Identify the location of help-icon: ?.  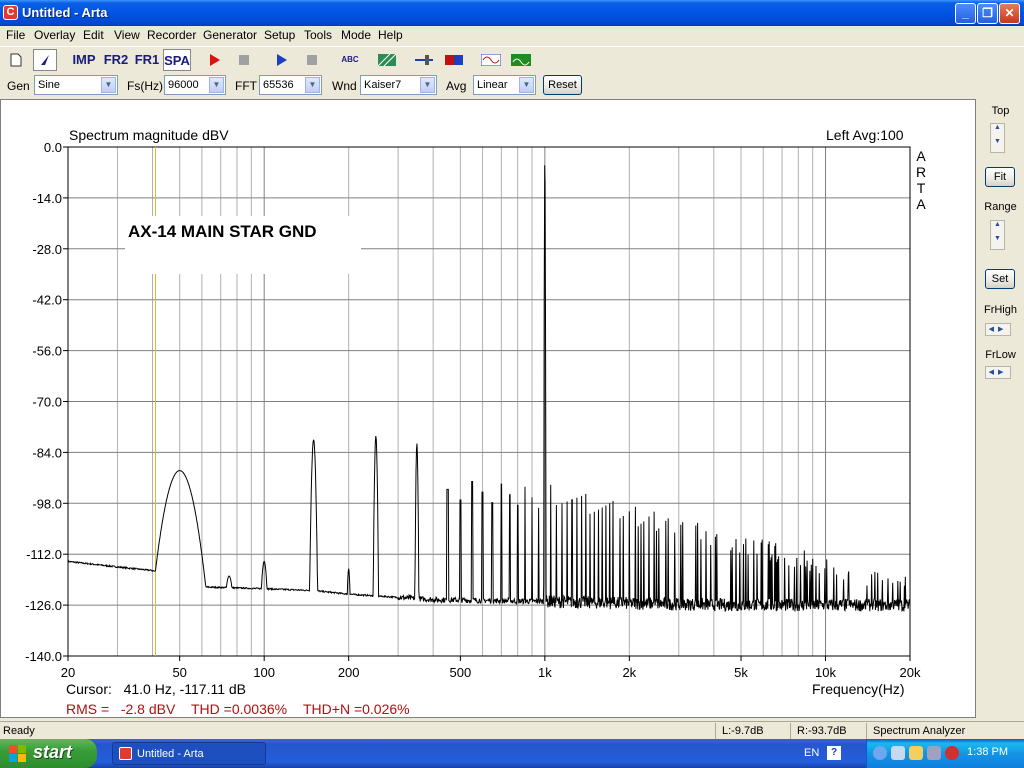
(834, 753).